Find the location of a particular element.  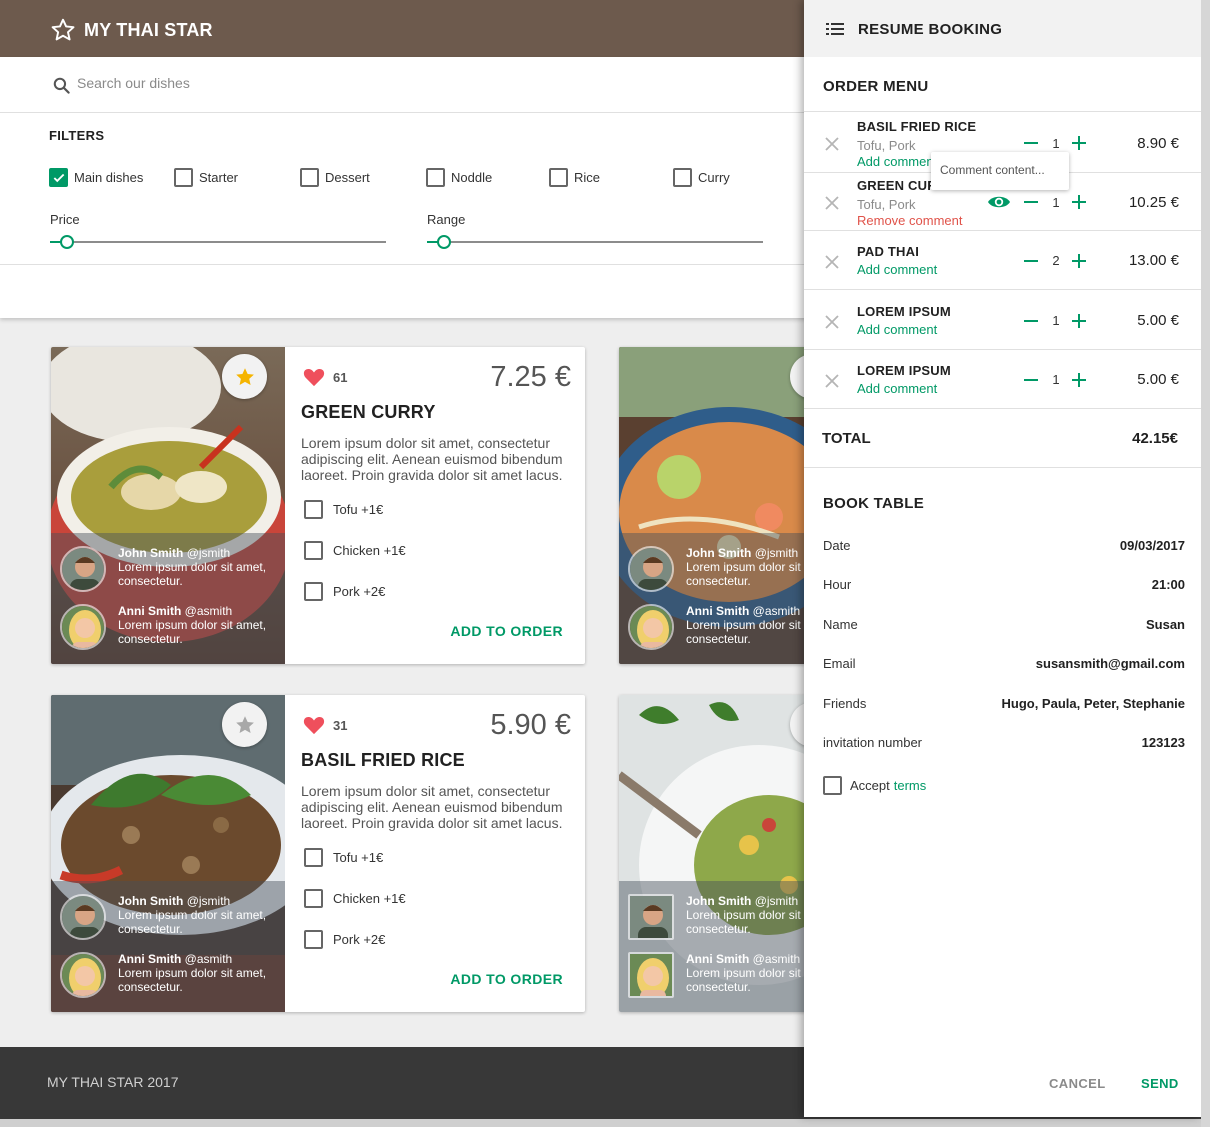

ingredient-label: Tofu +1€ is located at coordinates (358, 509).